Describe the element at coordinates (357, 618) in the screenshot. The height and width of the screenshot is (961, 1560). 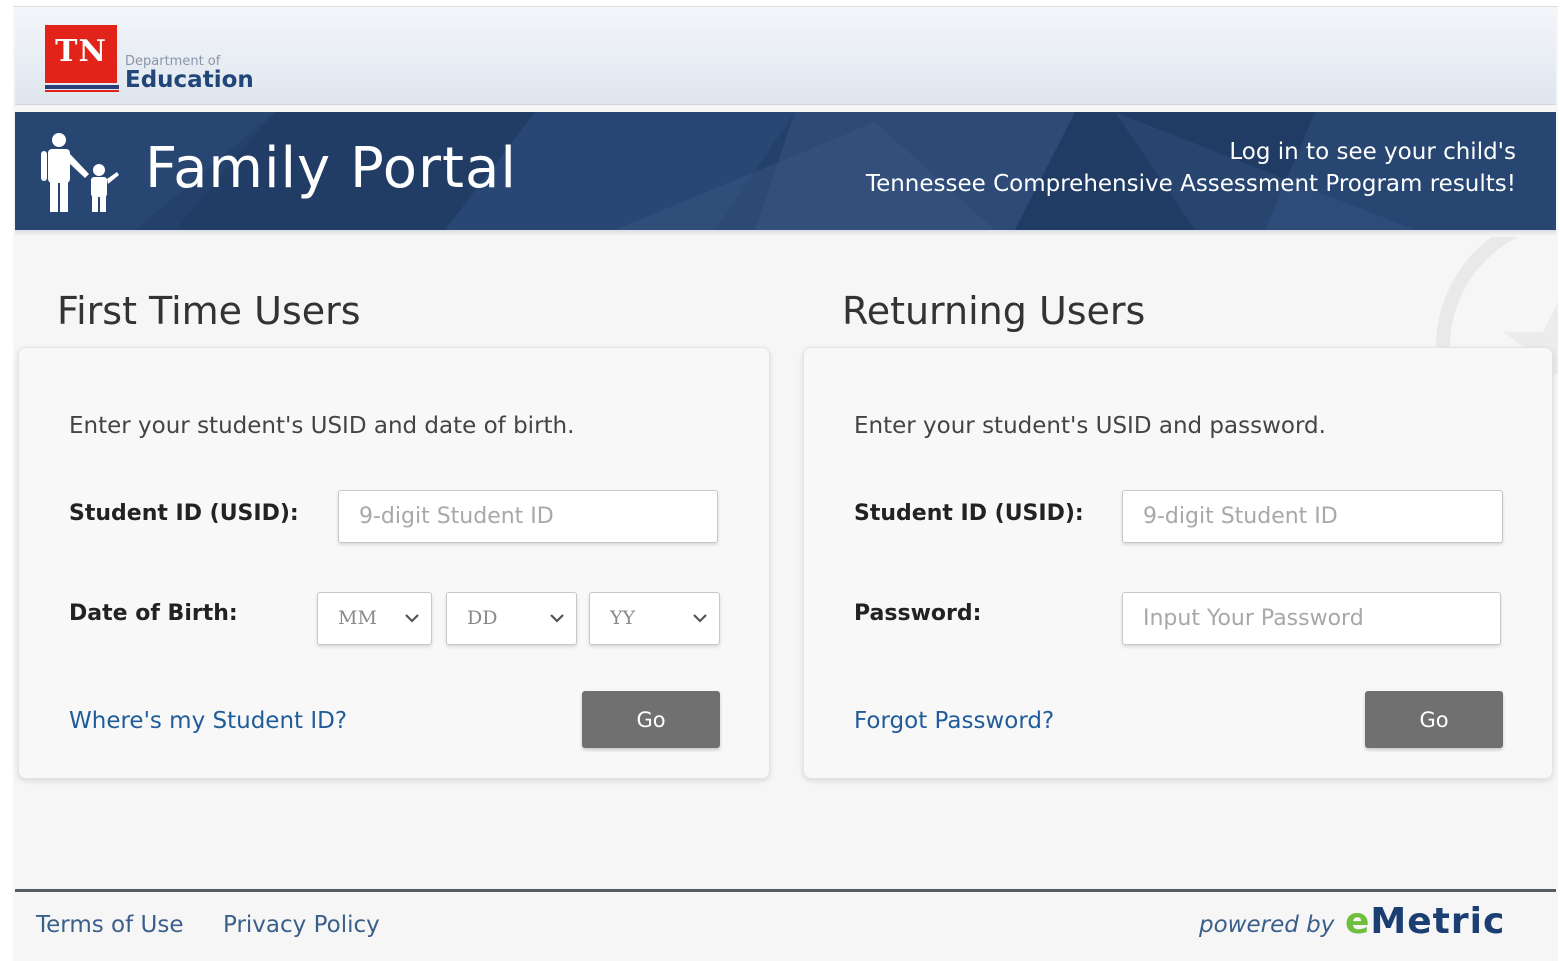
I see `dob-month-value: MM` at that location.